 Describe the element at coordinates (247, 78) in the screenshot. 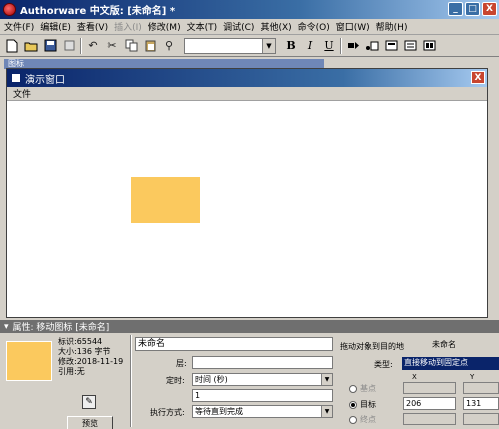

I see `presentation-title-bar: 演示窗口 X` at that location.